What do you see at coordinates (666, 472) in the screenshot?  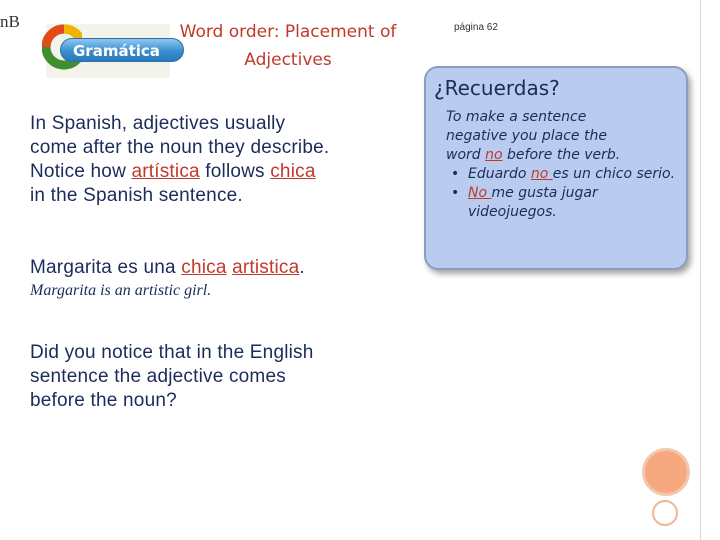 I see `decorative-circle-large` at bounding box center [666, 472].